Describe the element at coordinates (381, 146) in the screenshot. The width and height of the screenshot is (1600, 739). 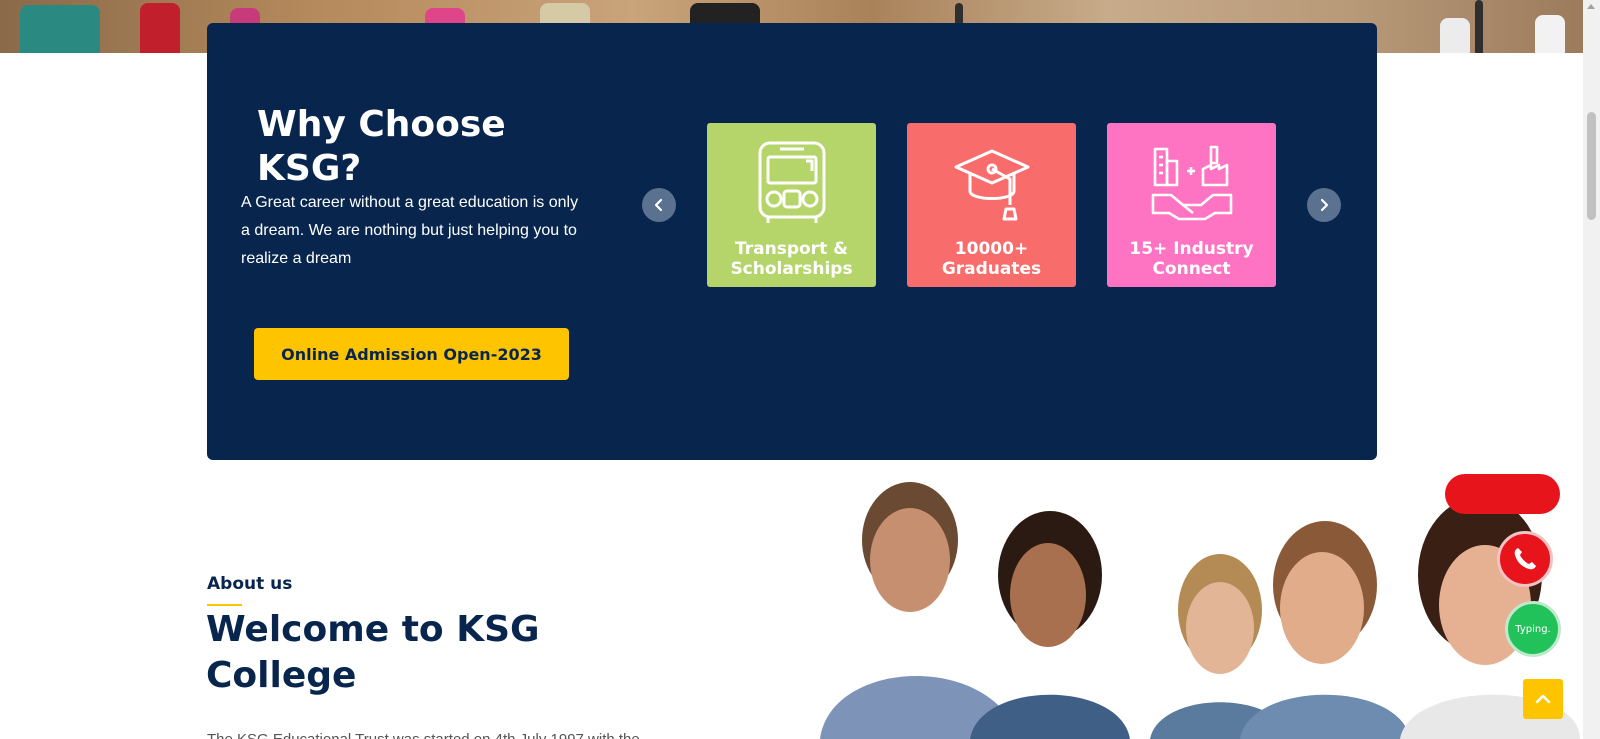
I see `why-choose-title: Why Choose KSG?` at that location.